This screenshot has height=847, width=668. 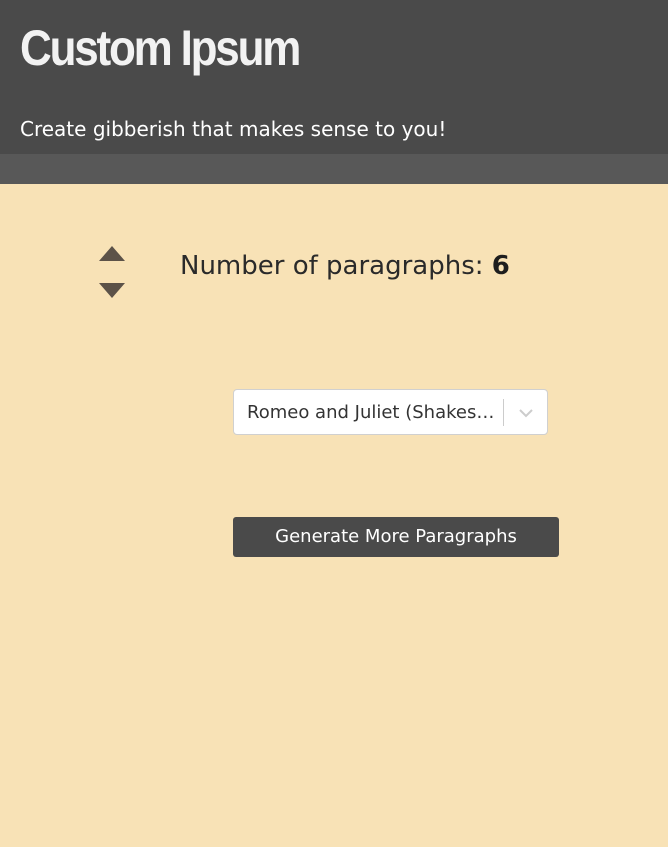 I want to click on header-divider-band, so click(x=334, y=169).